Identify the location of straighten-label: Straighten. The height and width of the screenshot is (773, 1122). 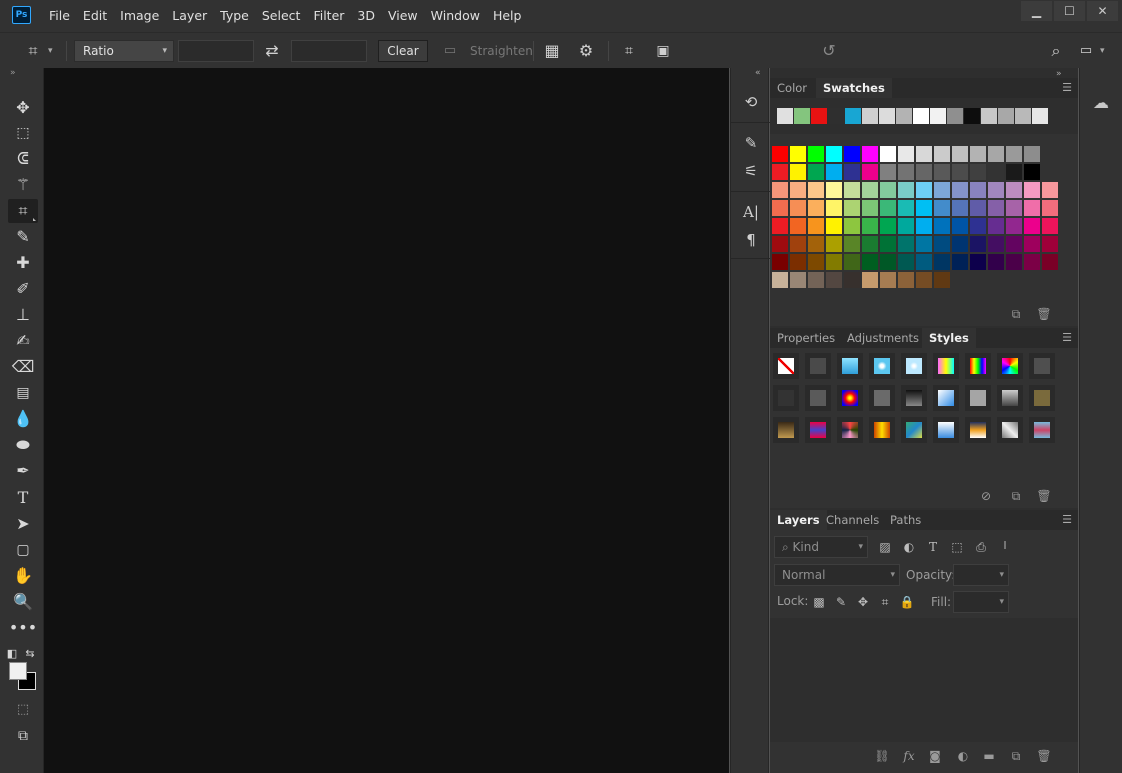
(501, 51).